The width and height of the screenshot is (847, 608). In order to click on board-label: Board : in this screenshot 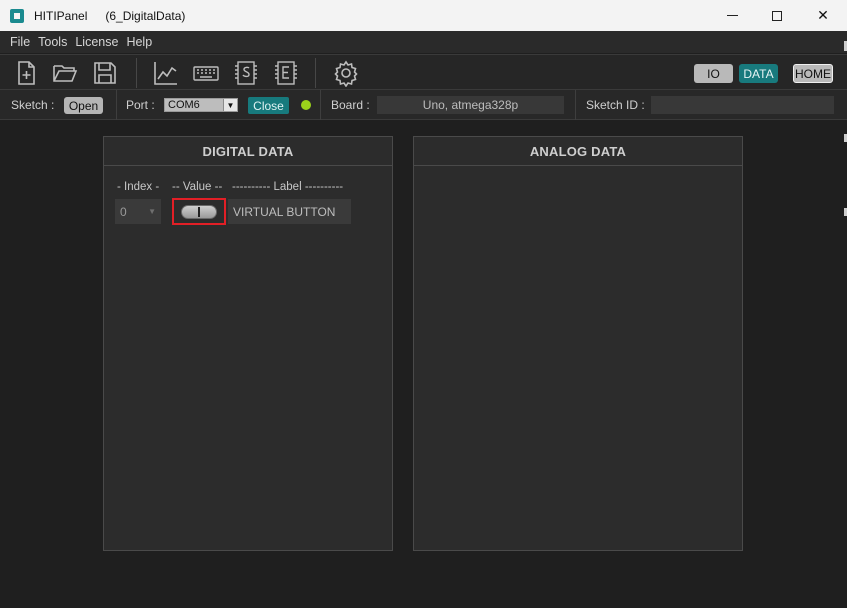, I will do `click(350, 105)`.